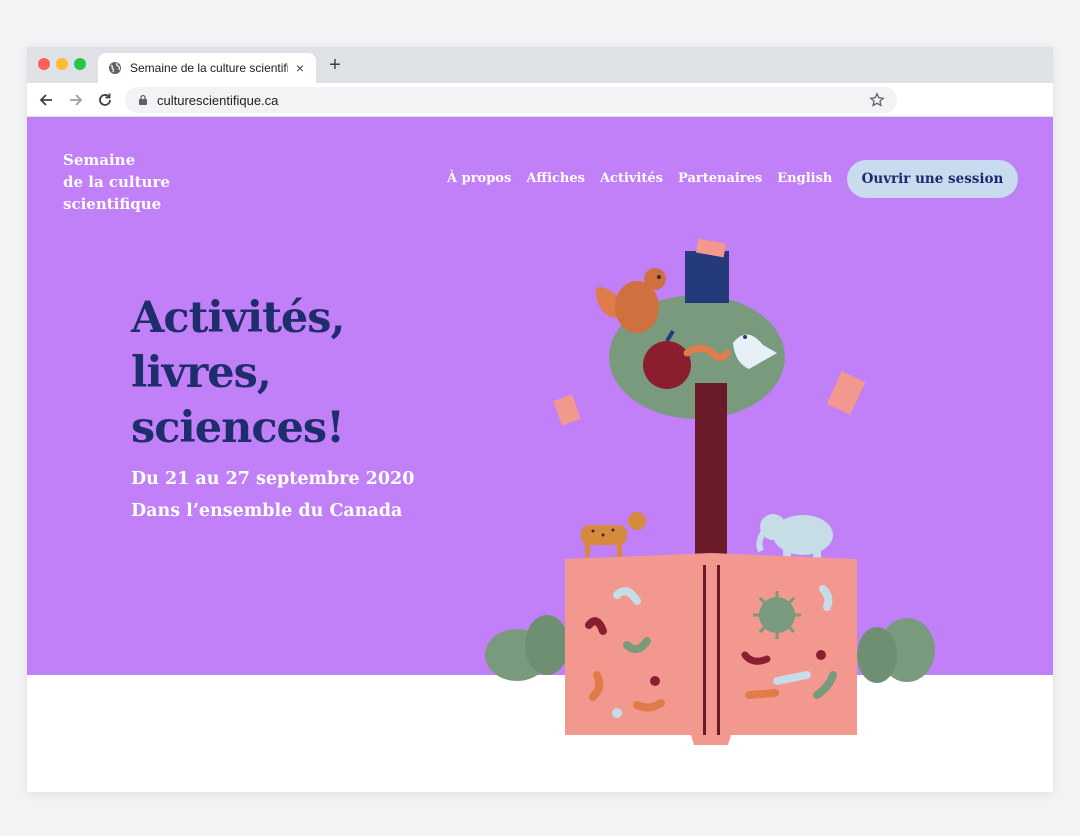 The image size is (1080, 836). What do you see at coordinates (273, 479) in the screenshot?
I see `event-dates: Du 21 au 27 septembre 2020` at bounding box center [273, 479].